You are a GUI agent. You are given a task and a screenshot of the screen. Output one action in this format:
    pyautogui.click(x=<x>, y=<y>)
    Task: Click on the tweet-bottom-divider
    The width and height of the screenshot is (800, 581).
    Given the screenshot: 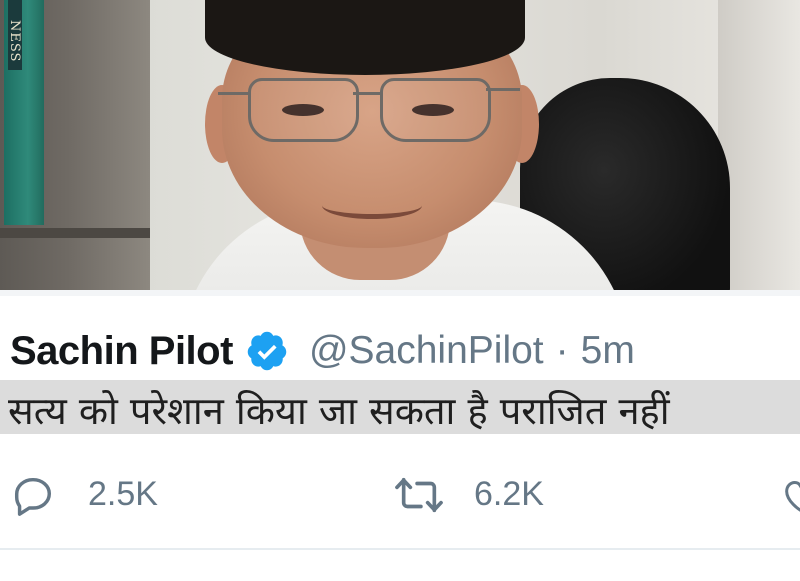 What is the action you would take?
    pyautogui.click(x=400, y=549)
    